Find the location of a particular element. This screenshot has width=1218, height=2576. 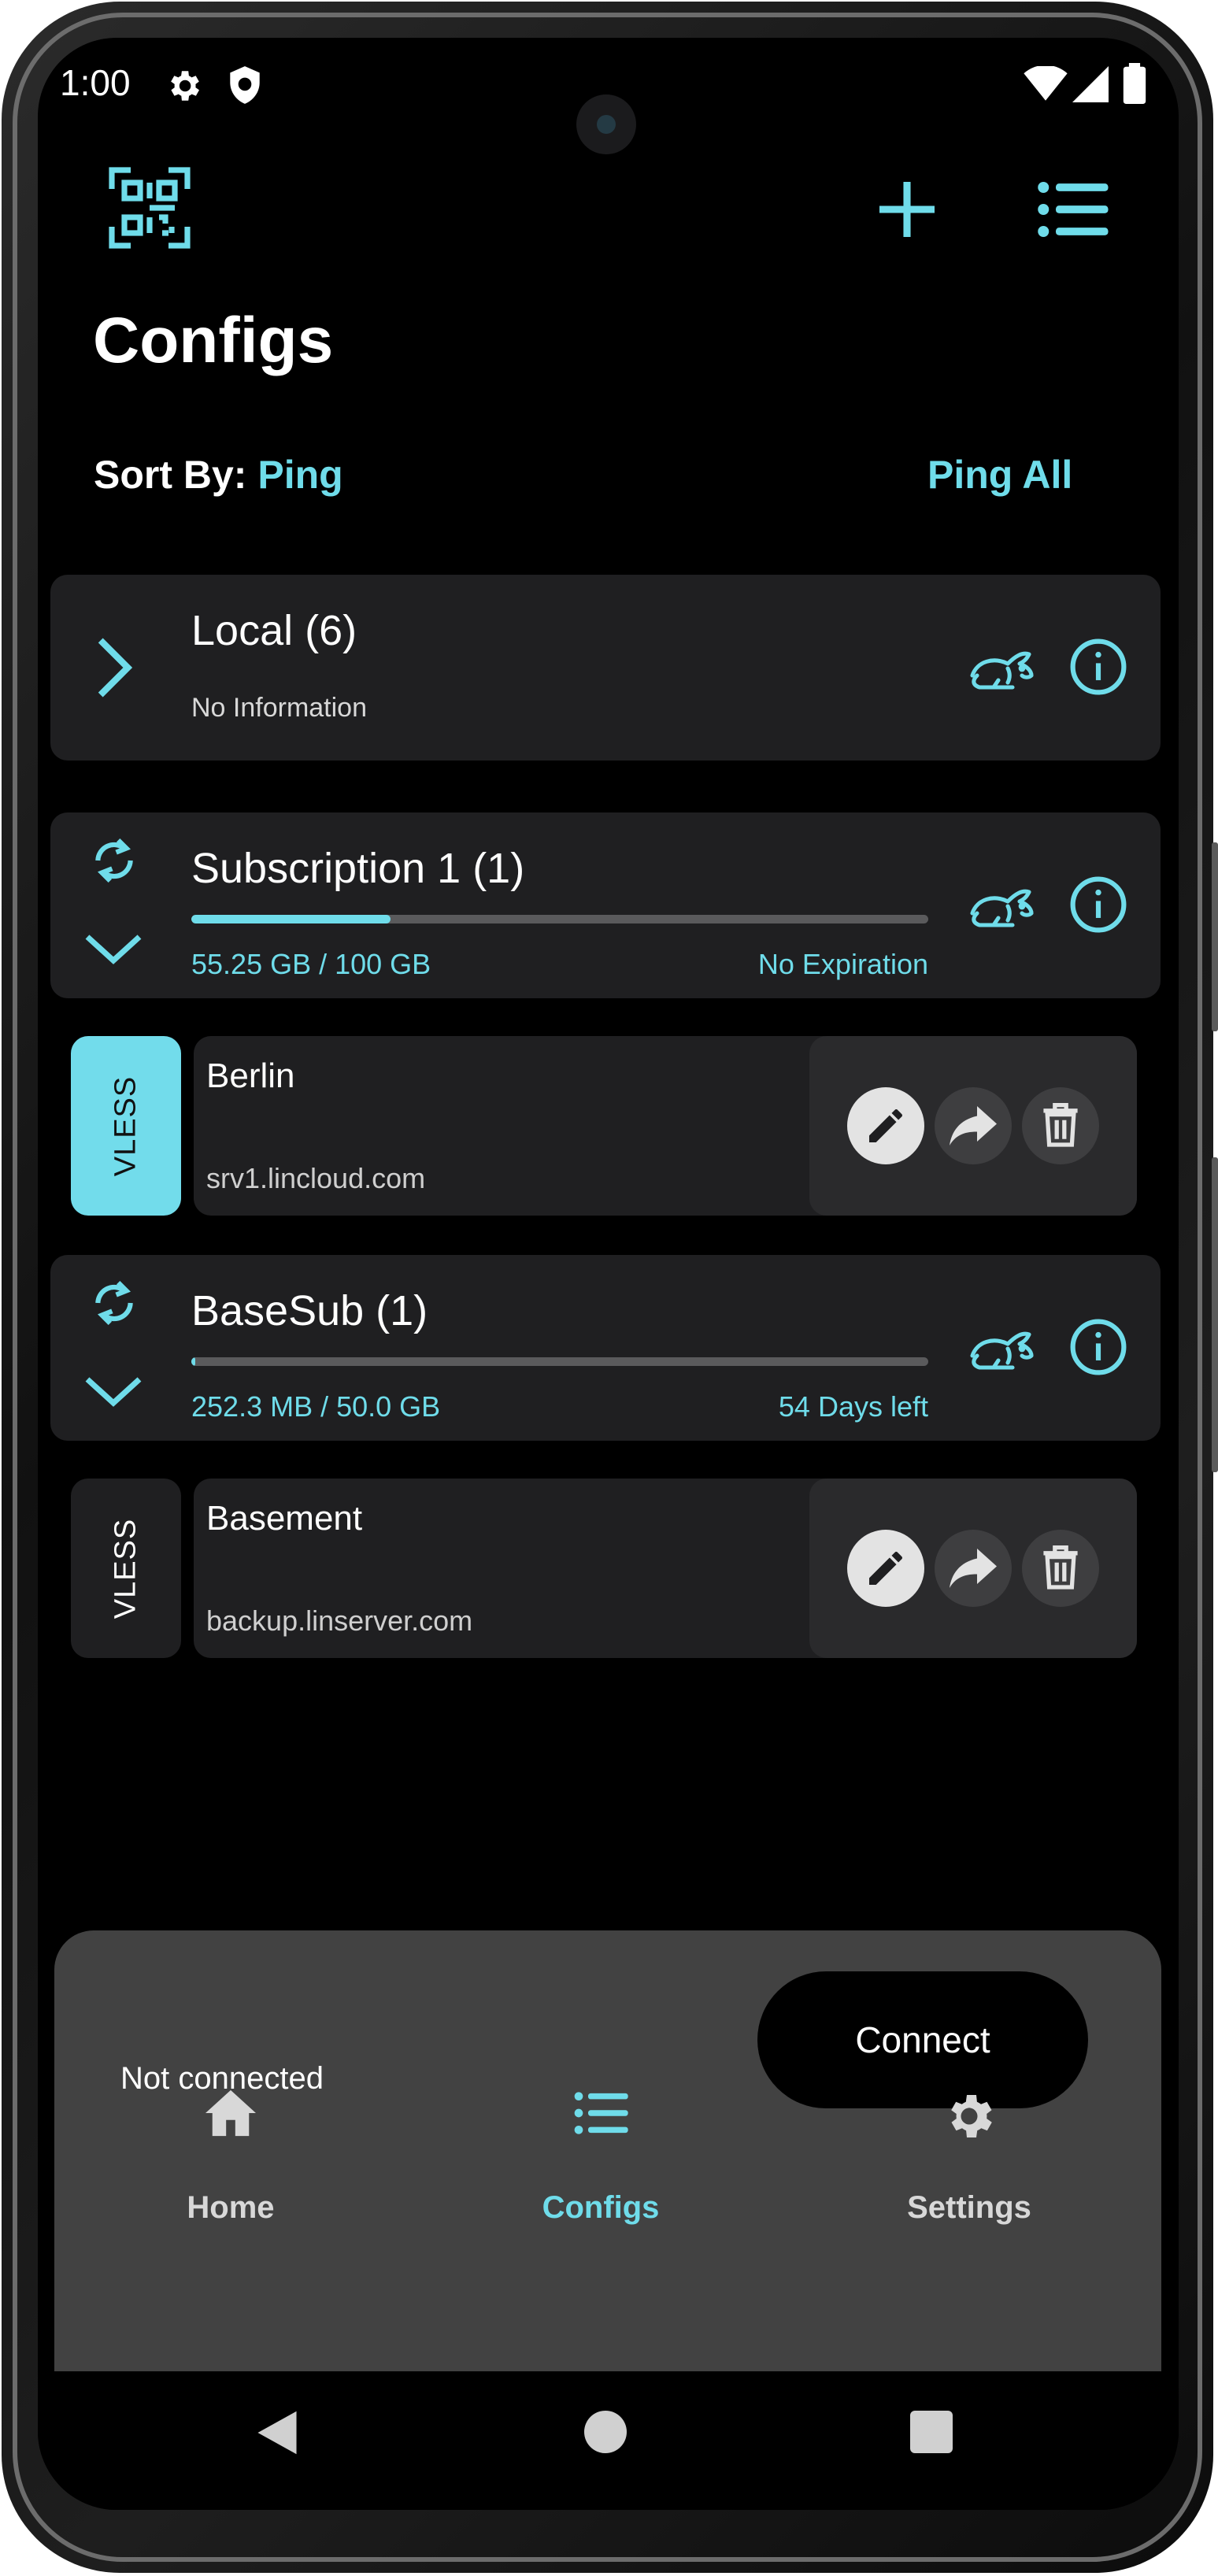

config-server: backup.linserver.com is located at coordinates (339, 1620).